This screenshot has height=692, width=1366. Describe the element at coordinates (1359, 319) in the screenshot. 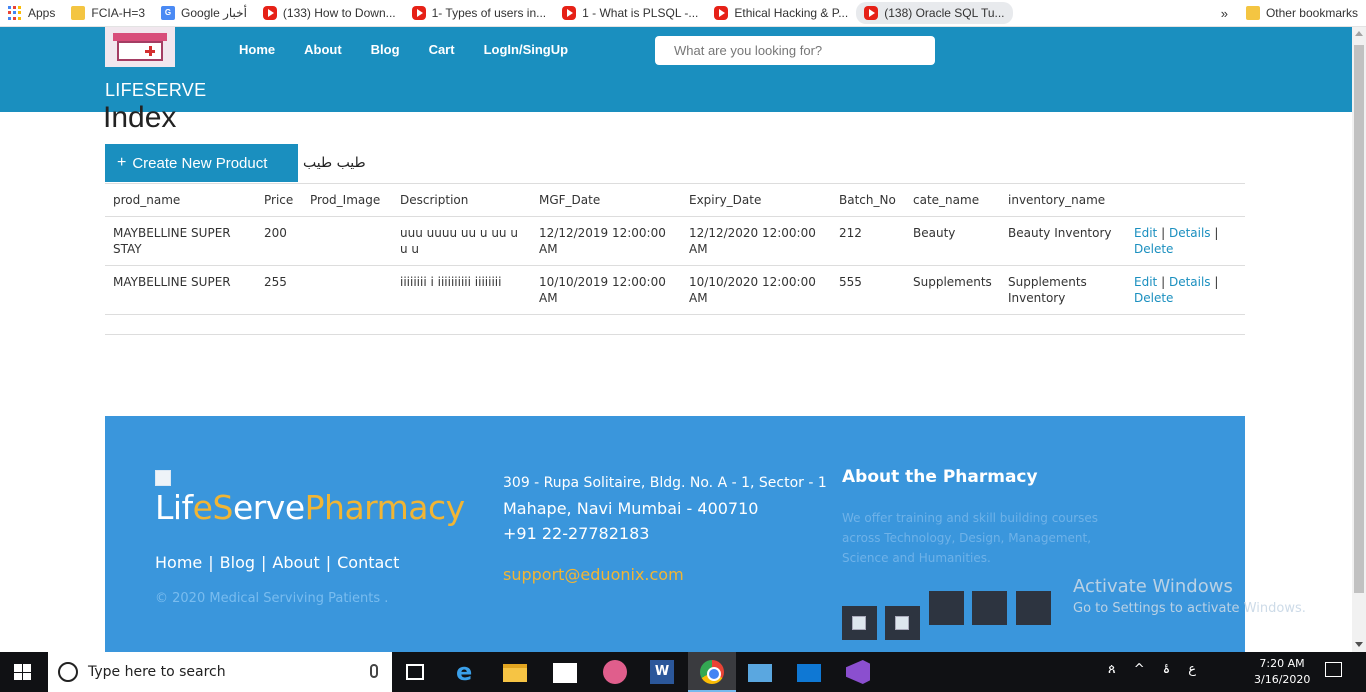

I see `scroll-thumb` at that location.